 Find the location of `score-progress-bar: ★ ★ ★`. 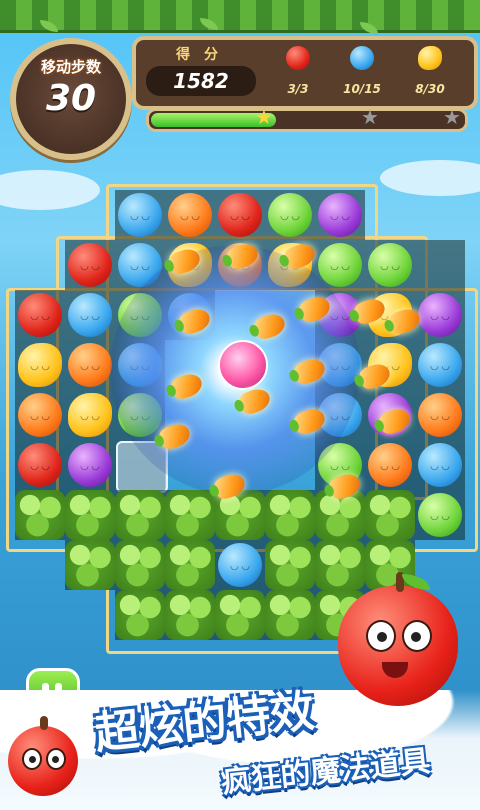

score-progress-bar: ★ ★ ★ is located at coordinates (307, 118).